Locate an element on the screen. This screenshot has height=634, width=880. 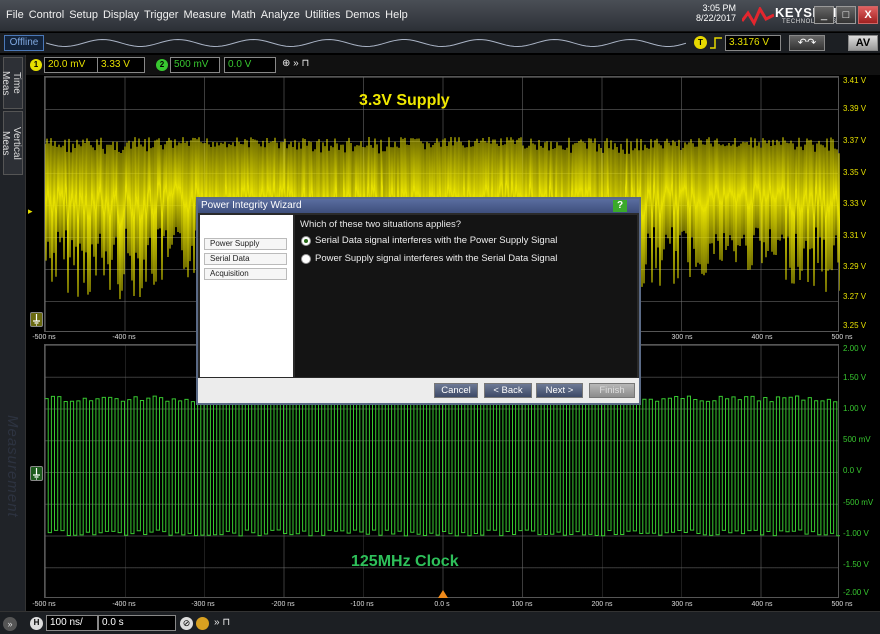
channel-1-badge: 1 is located at coordinates (36, 65).